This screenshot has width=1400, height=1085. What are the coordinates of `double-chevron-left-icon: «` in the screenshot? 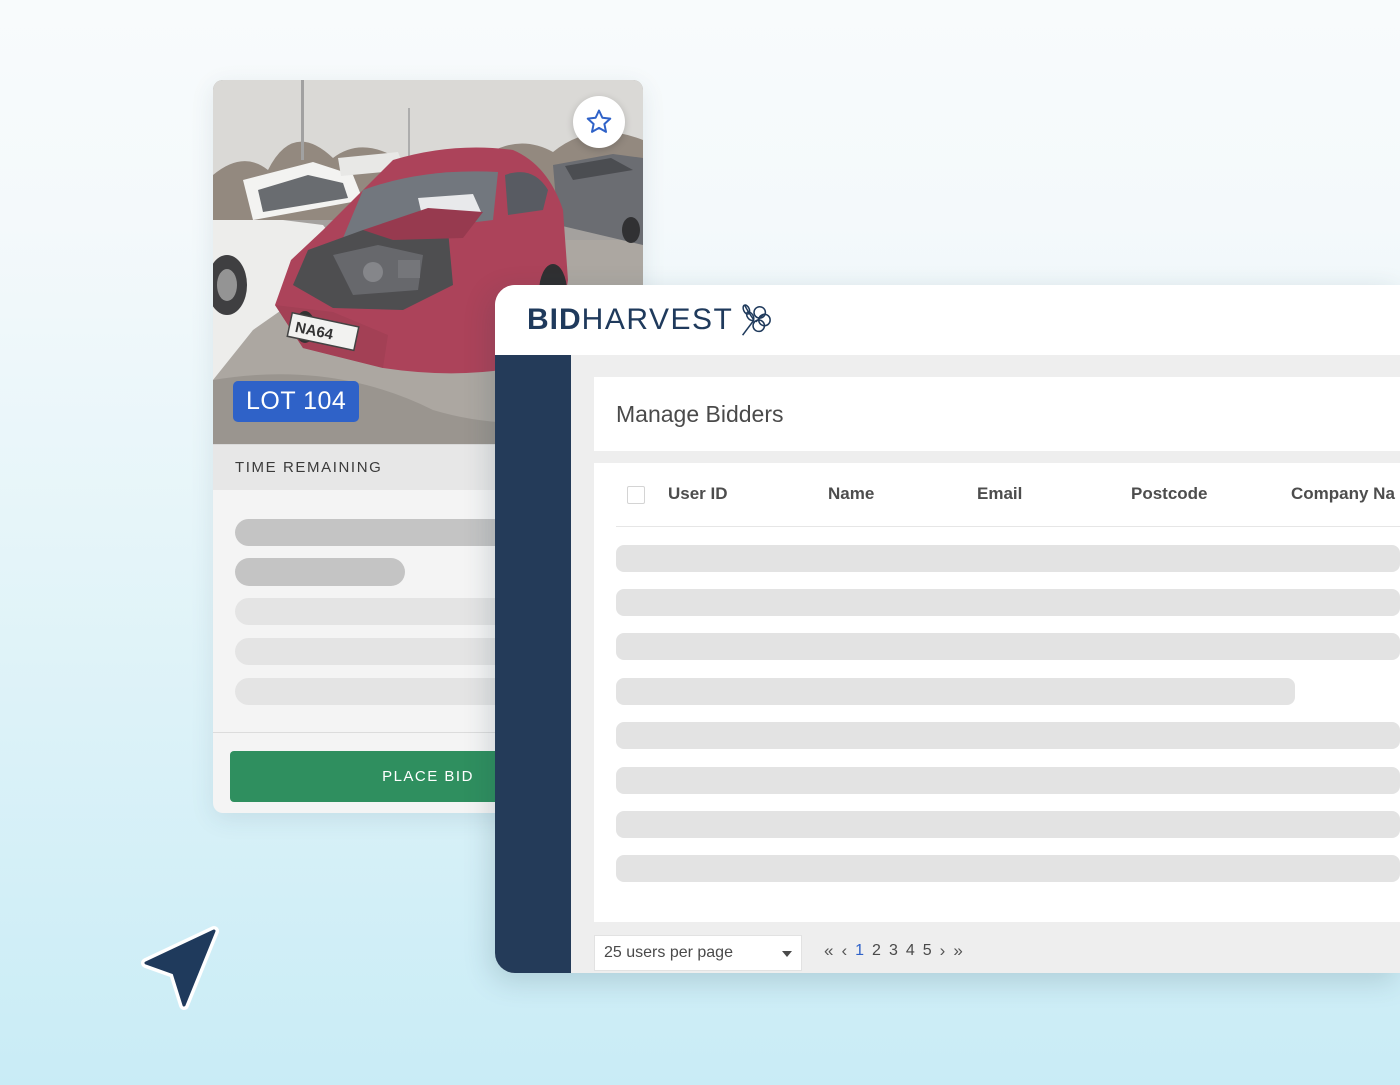 It's located at (828, 951).